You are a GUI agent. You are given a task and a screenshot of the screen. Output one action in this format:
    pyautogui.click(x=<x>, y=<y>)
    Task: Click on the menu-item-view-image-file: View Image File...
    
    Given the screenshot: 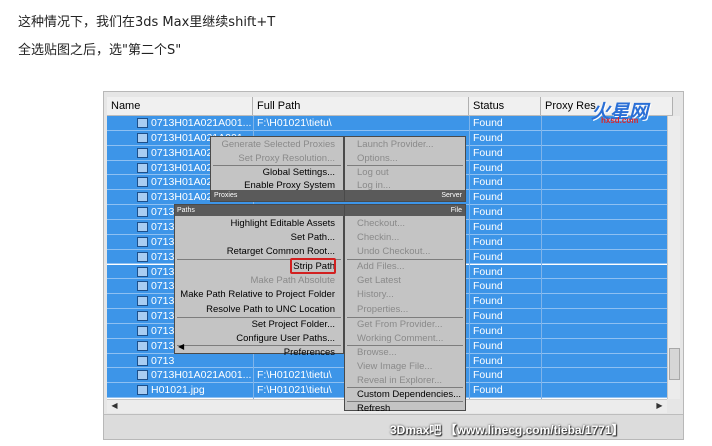 What is the action you would take?
    pyautogui.click(x=394, y=367)
    